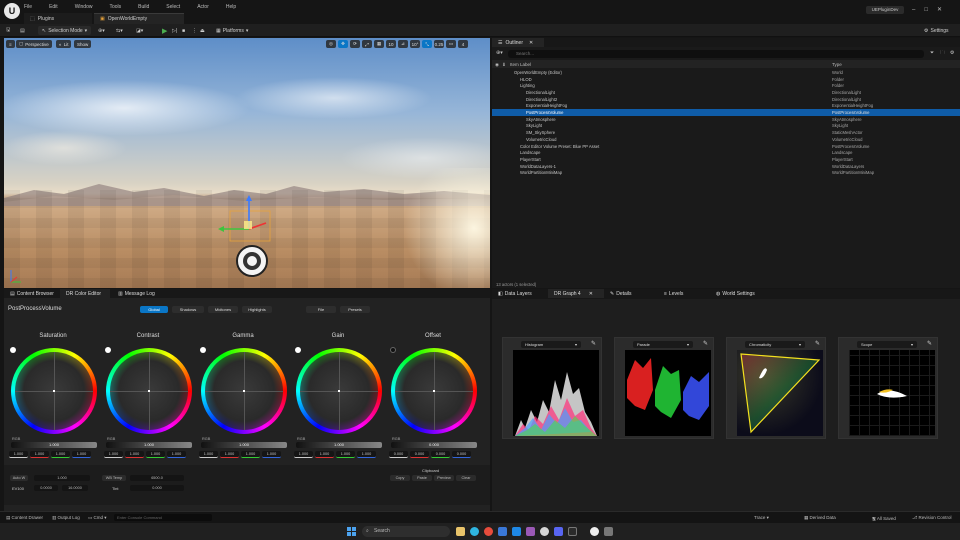 Image resolution: width=960 pixels, height=540 pixels. Describe the element at coordinates (398, 454) in the screenshot. I see `channel-value-w: 0.000` at that location.